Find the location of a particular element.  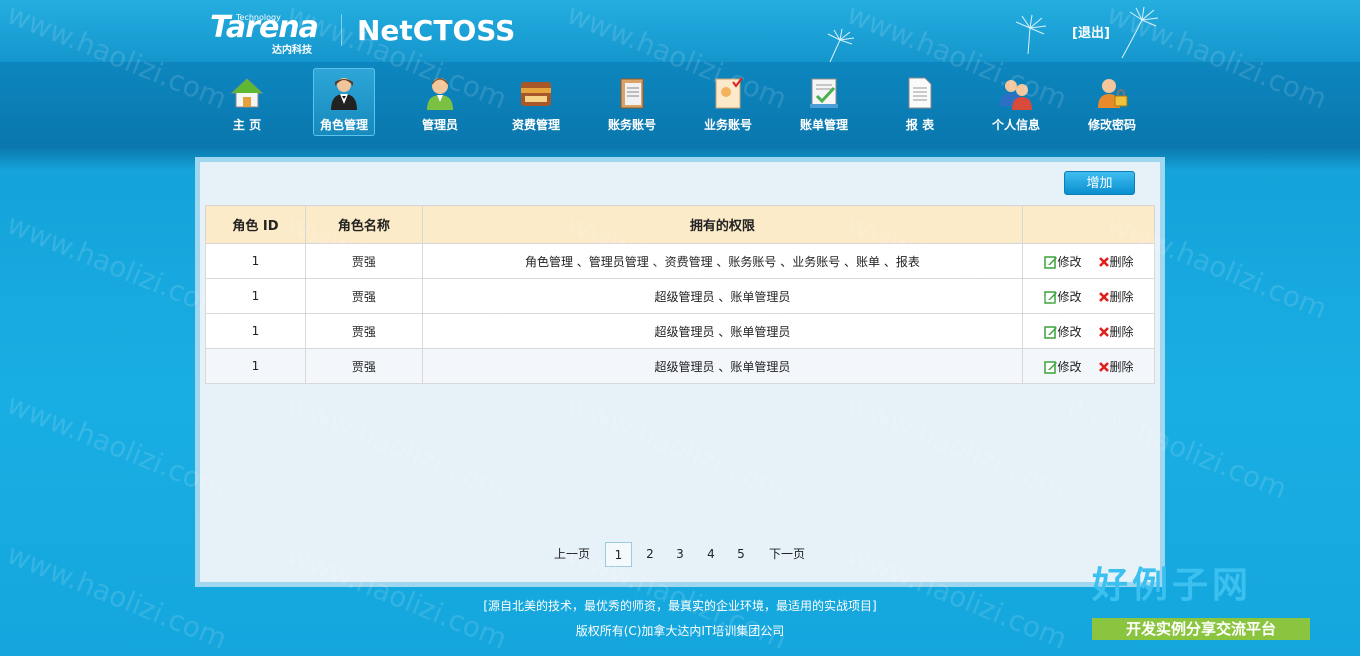

page-link: 3 is located at coordinates (680, 554).